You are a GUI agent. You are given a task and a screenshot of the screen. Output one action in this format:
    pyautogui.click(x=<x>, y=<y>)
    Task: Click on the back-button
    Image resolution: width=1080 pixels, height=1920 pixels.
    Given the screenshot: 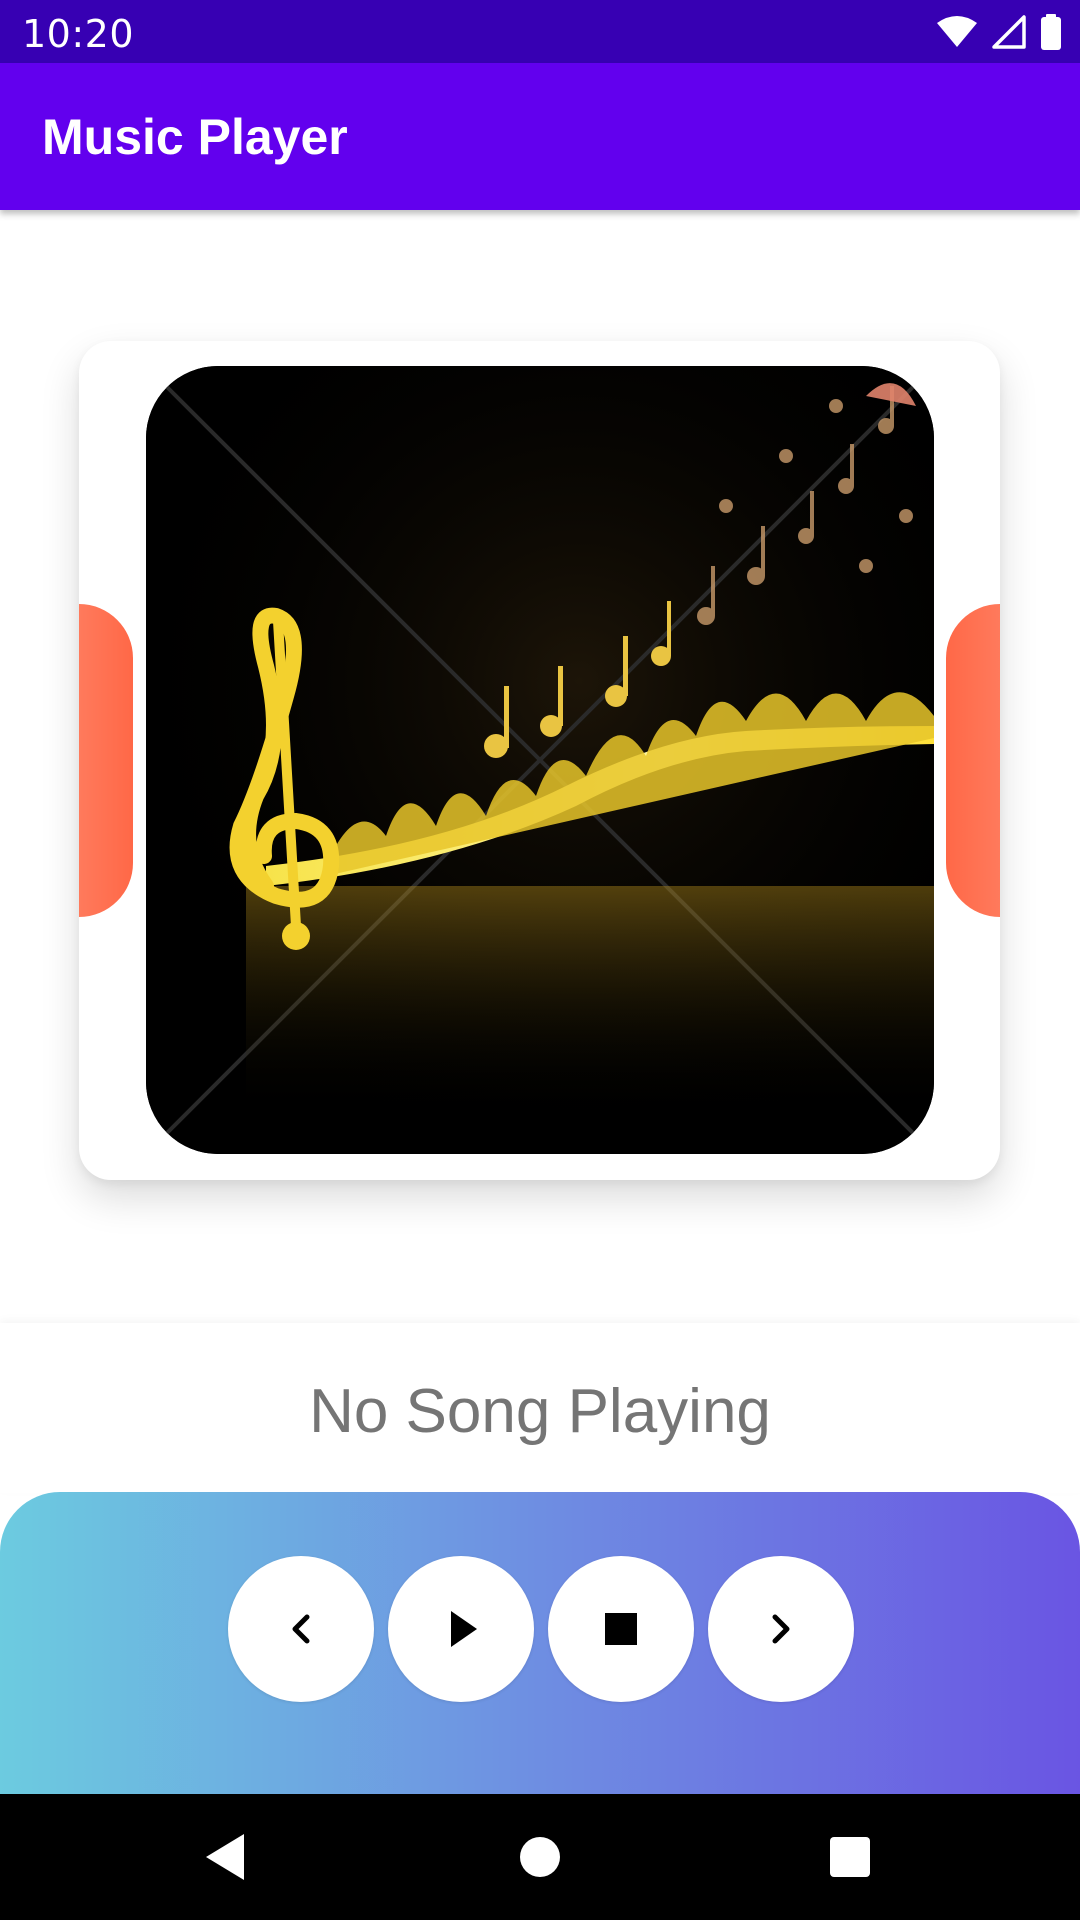 What is the action you would take?
    pyautogui.click(x=226, y=1857)
    